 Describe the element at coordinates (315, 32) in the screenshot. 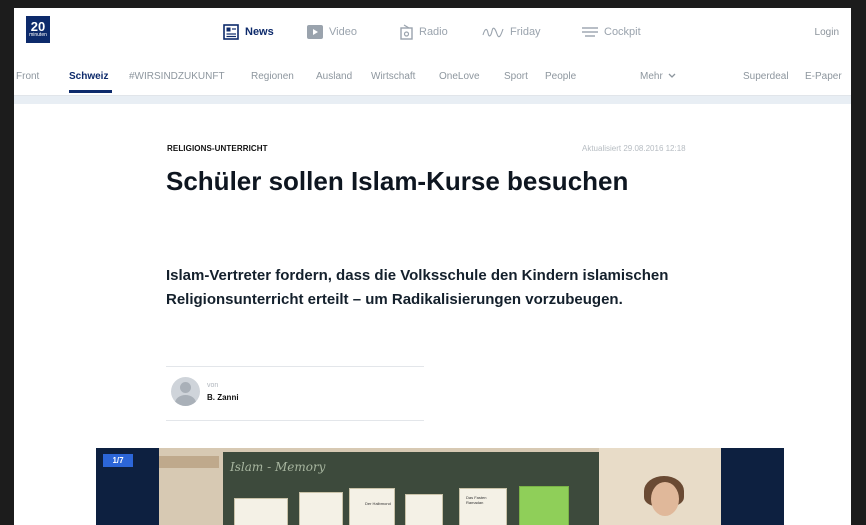

I see `video-play-icon` at that location.